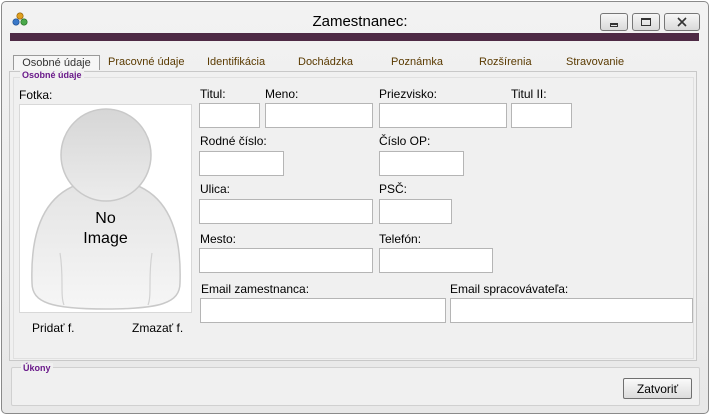 The height and width of the screenshot is (416, 711). I want to click on minimize-icon, so click(614, 24).